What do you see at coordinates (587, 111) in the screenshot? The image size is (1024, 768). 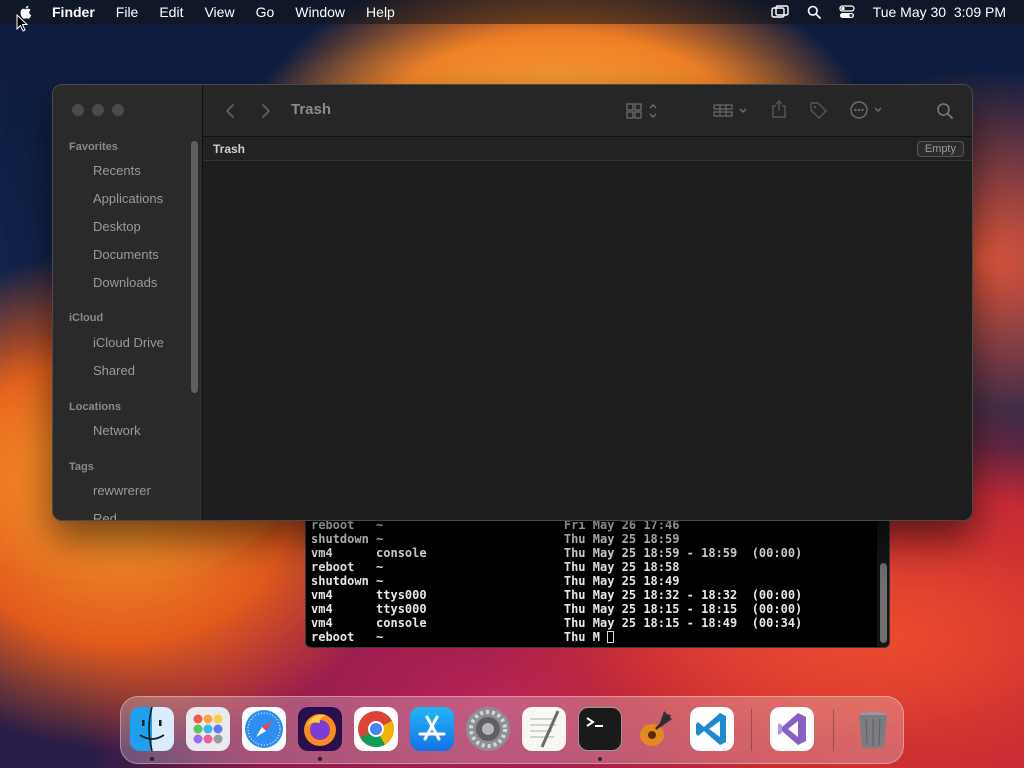 I see `finder-toolbar: Trash` at bounding box center [587, 111].